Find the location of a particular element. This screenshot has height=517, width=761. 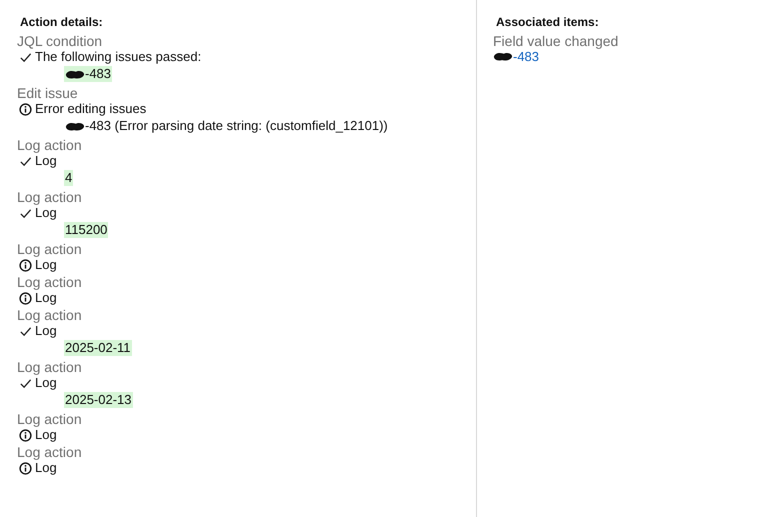

action-title: JQL condition is located at coordinates (59, 41).